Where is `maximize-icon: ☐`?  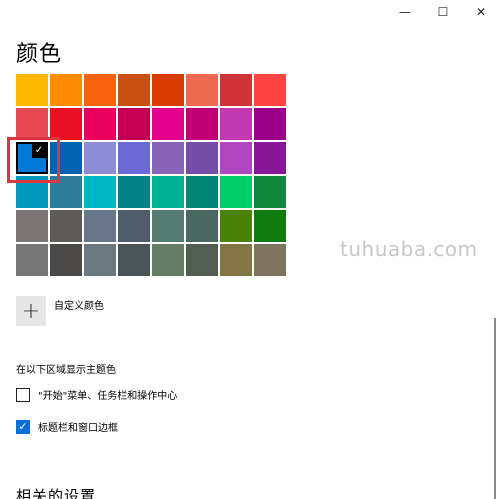
maximize-icon: ☐ is located at coordinates (443, 12).